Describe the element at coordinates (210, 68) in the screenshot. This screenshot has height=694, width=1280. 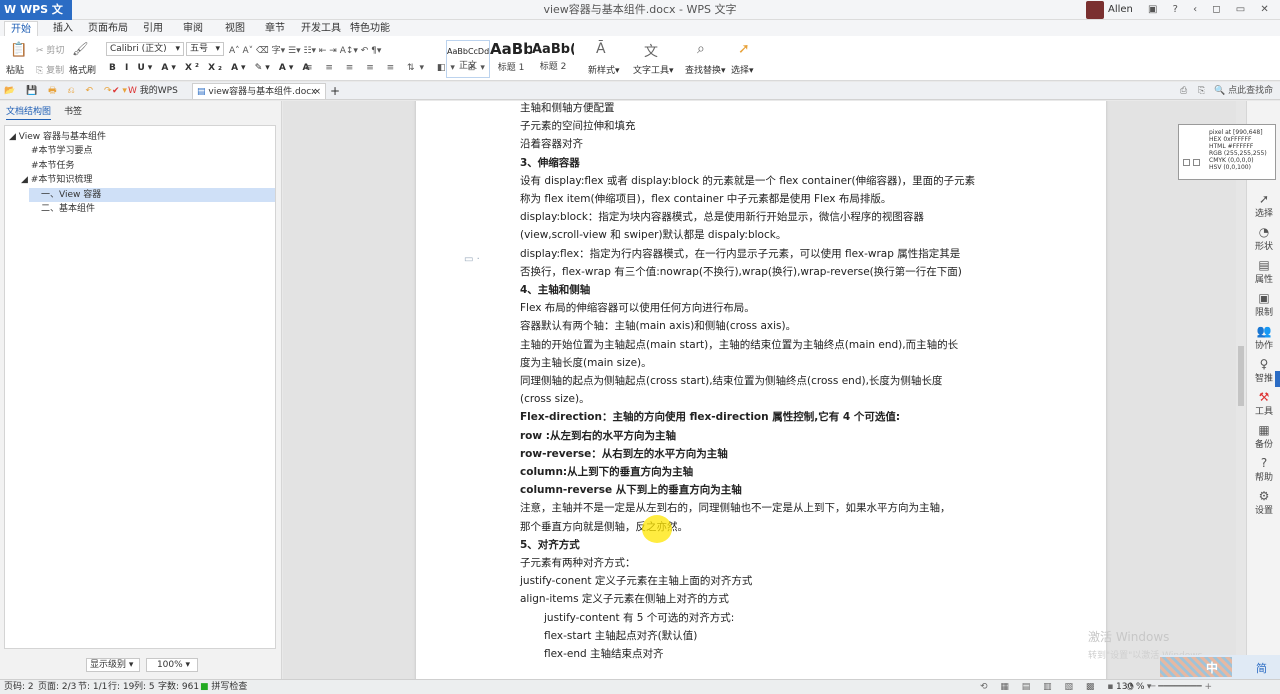
I see `text-format-icons: B I U▾ A▾ X² X₂ A▾ ✎▾ A▾ A` at that location.